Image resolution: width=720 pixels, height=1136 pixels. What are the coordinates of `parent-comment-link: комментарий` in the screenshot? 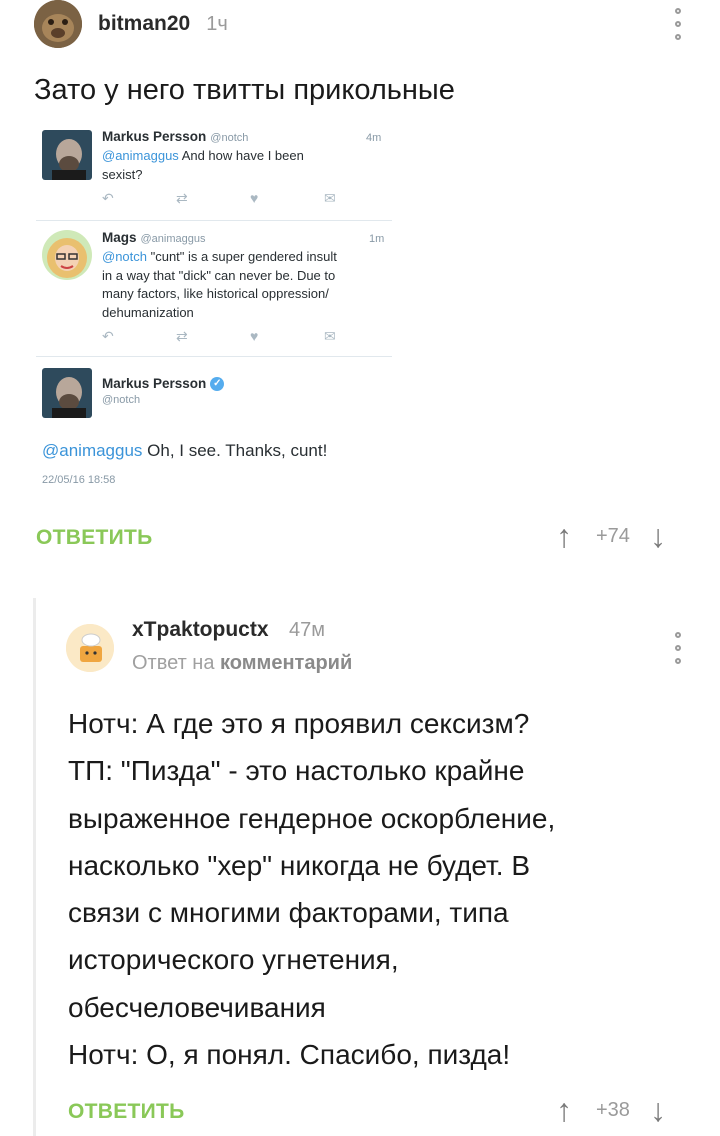 It's located at (286, 663).